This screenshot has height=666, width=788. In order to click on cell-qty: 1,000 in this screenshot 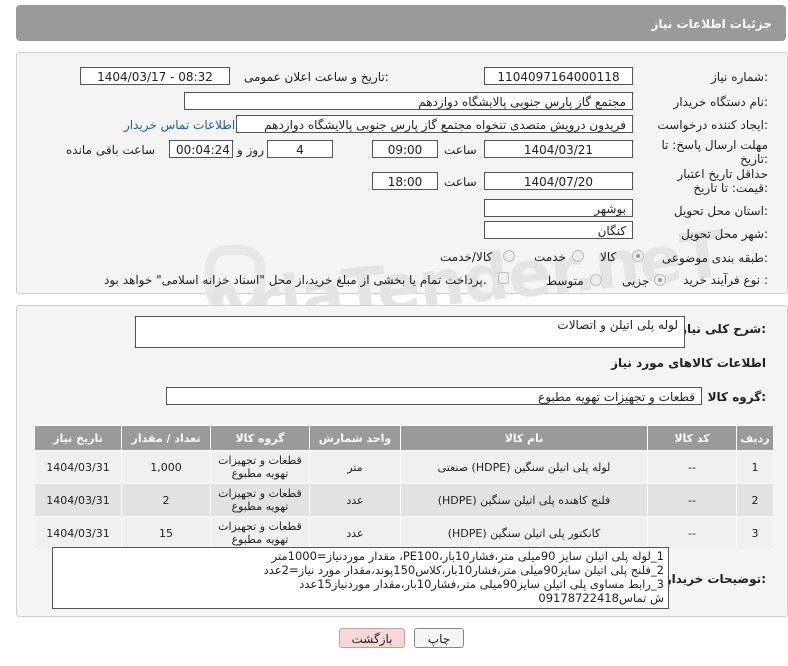, I will do `click(166, 467)`.